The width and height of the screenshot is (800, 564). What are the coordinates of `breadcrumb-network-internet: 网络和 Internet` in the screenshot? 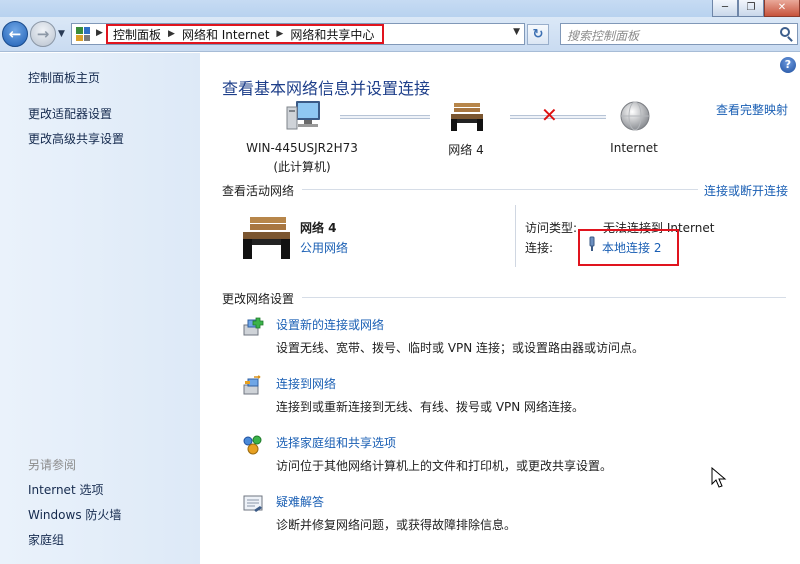 It's located at (225, 34).